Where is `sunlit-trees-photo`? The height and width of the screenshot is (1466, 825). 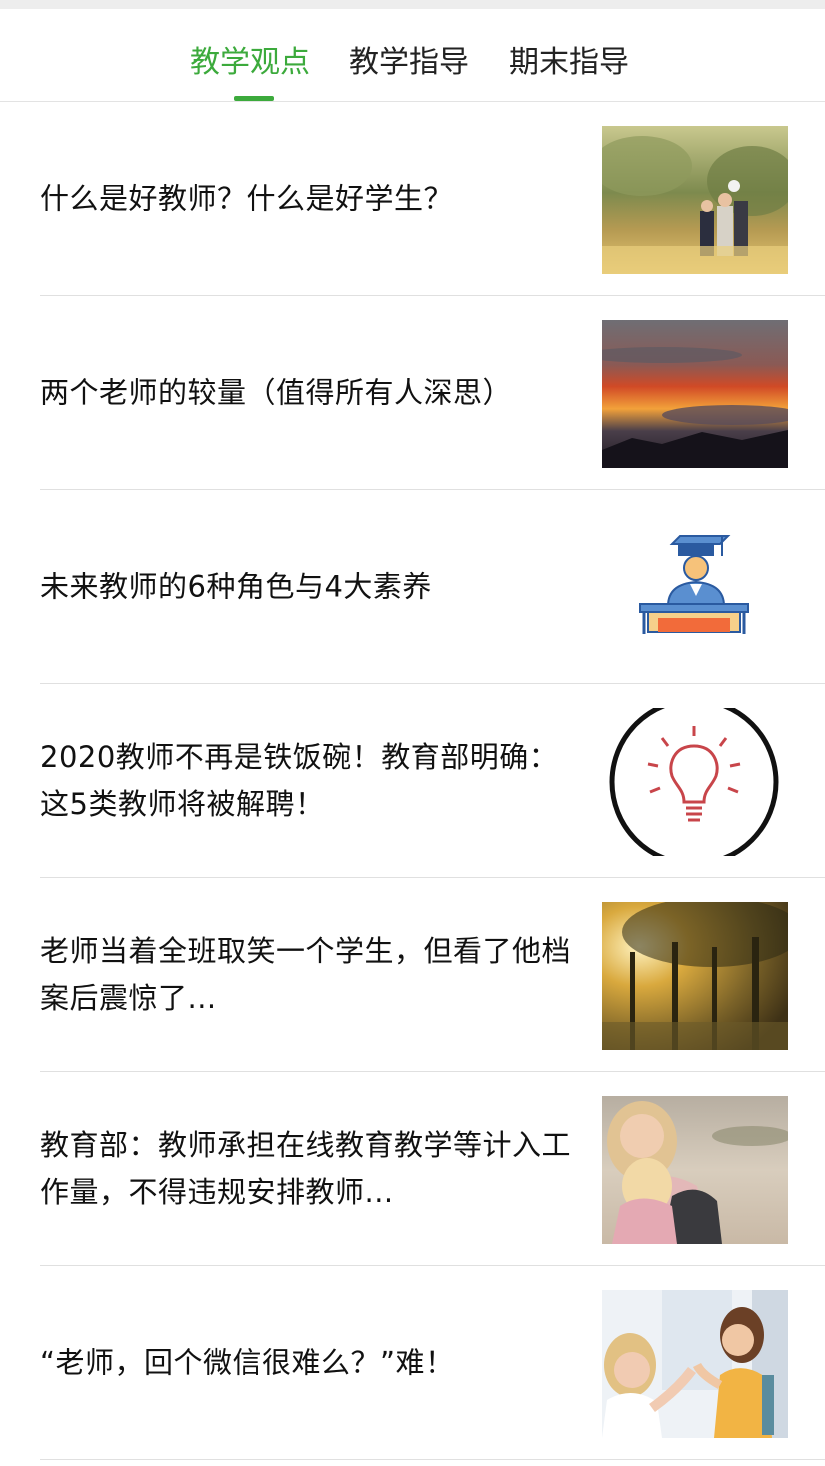 sunlit-trees-photo is located at coordinates (695, 976).